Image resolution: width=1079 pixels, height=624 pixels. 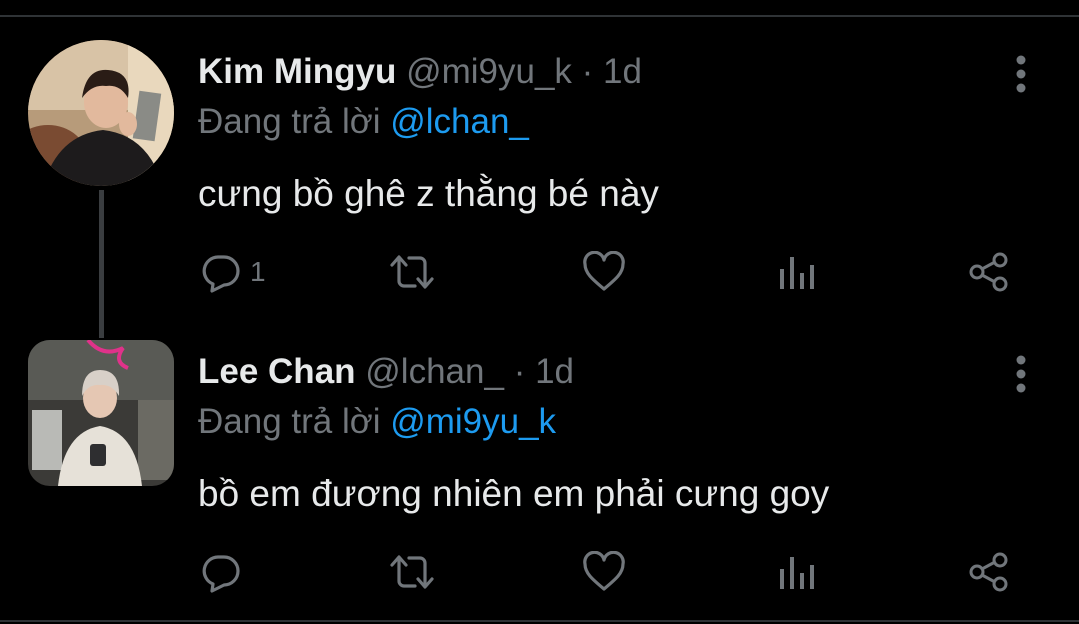 What do you see at coordinates (539, 16) in the screenshot?
I see `top-divider` at bounding box center [539, 16].